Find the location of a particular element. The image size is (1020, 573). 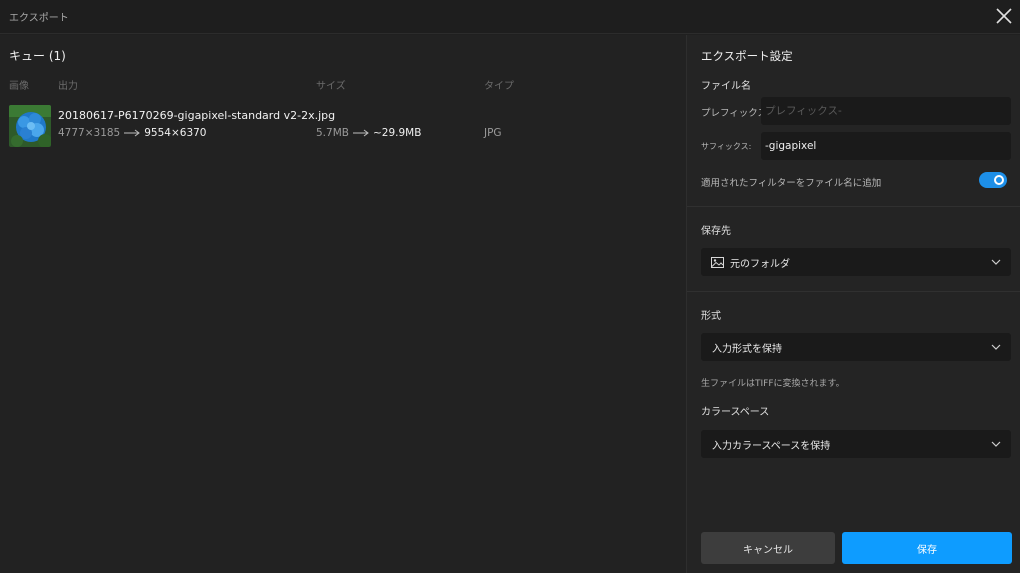

colorspace-value: 入力カラースペースを保持 is located at coordinates (771, 446).